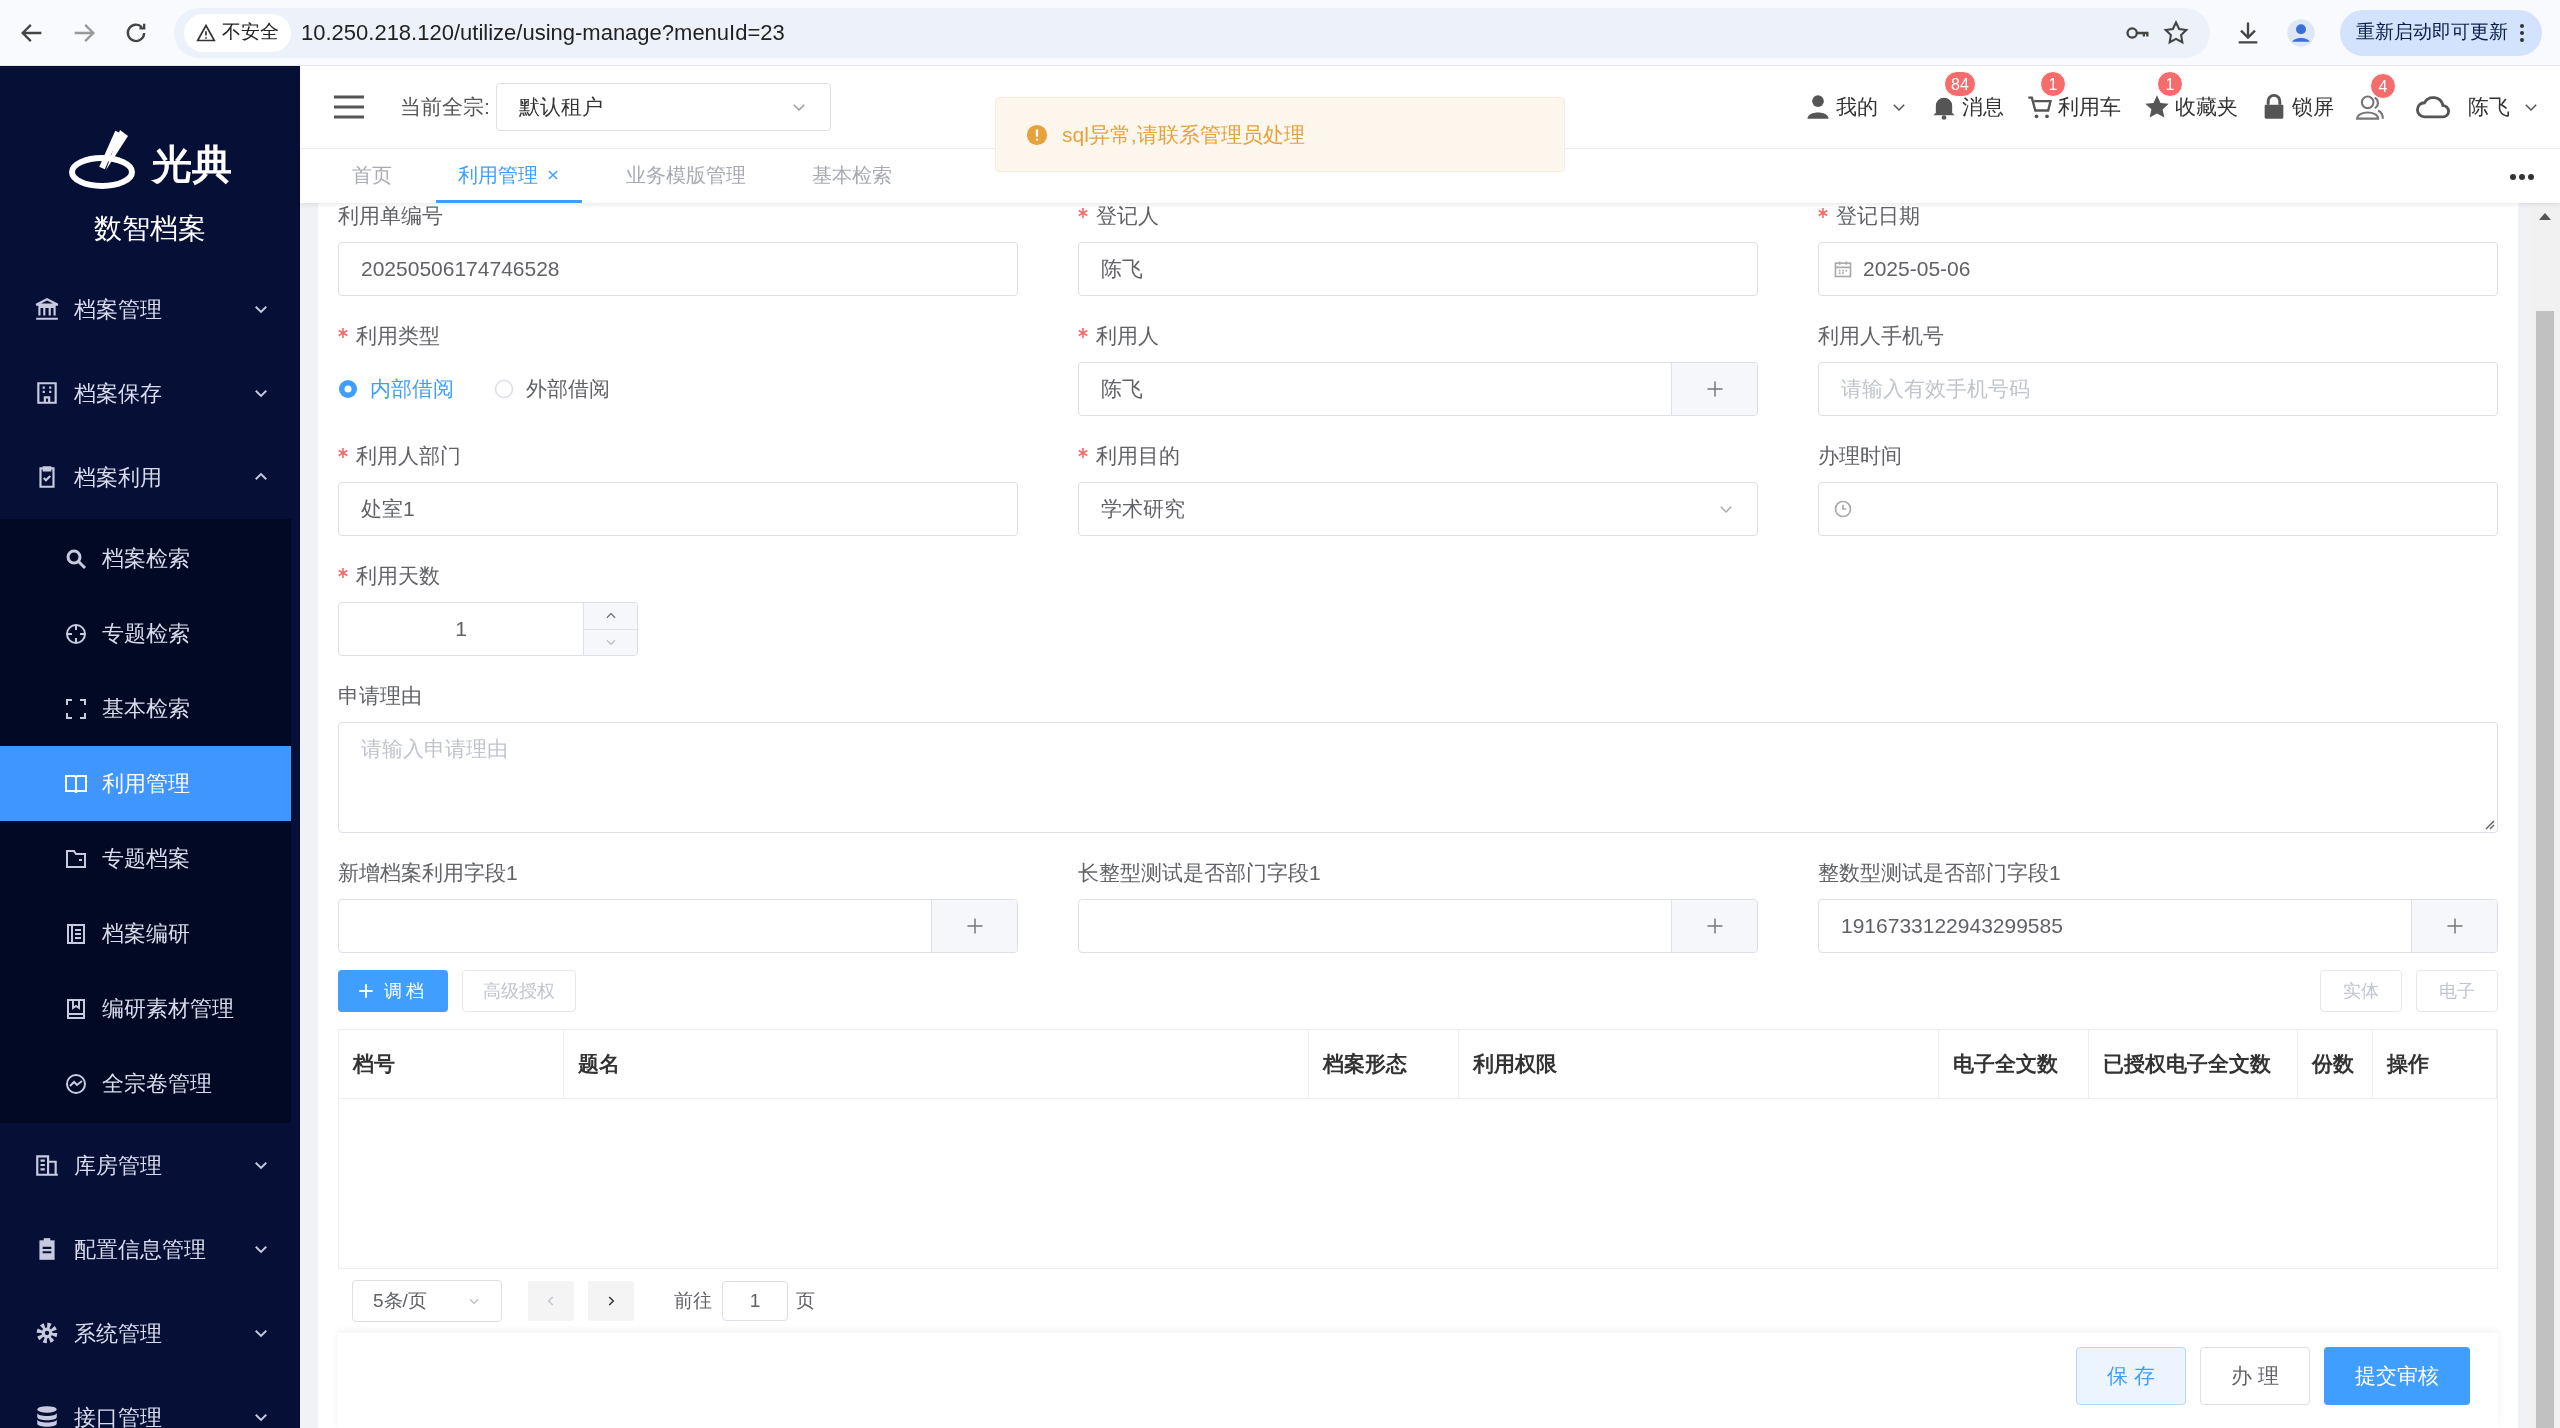  What do you see at coordinates (1843, 509) in the screenshot?
I see `clock-icon` at bounding box center [1843, 509].